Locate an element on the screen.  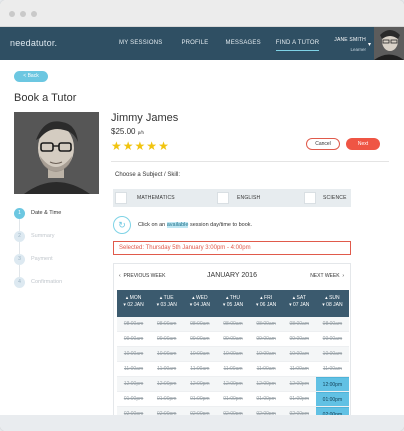
step-number: 4 is located at coordinates (19, 282).